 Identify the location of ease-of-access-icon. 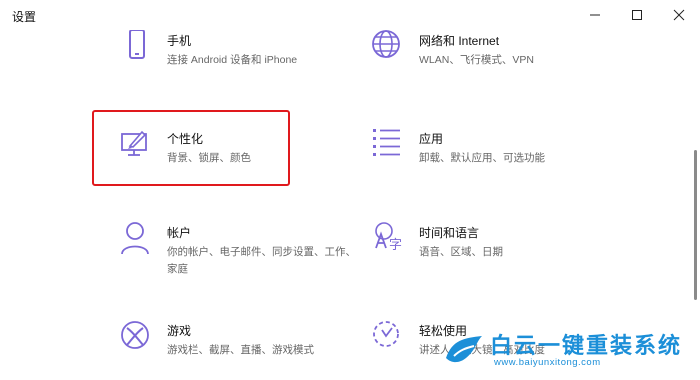
(390, 338).